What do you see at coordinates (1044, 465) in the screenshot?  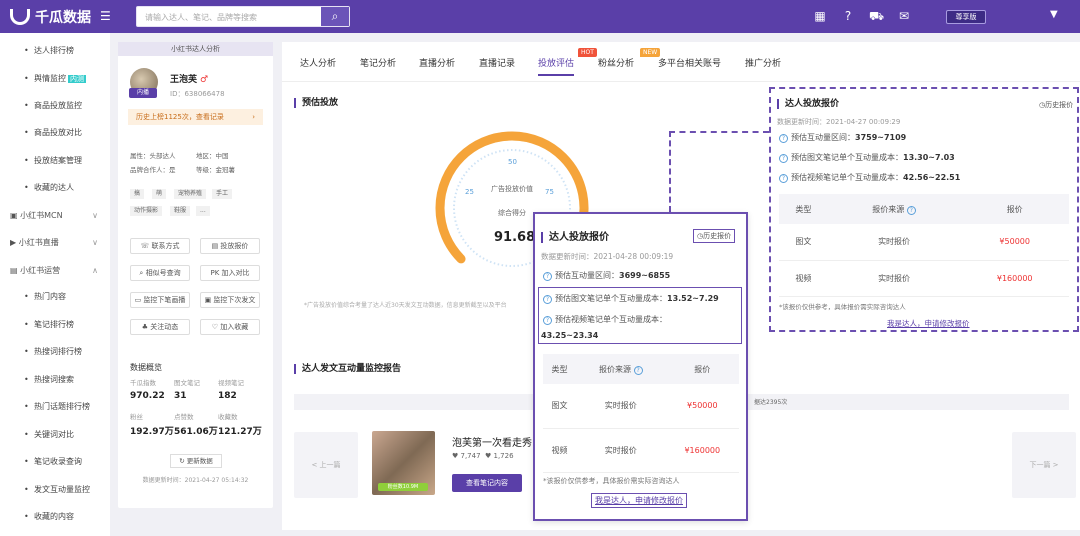 I see `next-button: 下一篇 >` at bounding box center [1044, 465].